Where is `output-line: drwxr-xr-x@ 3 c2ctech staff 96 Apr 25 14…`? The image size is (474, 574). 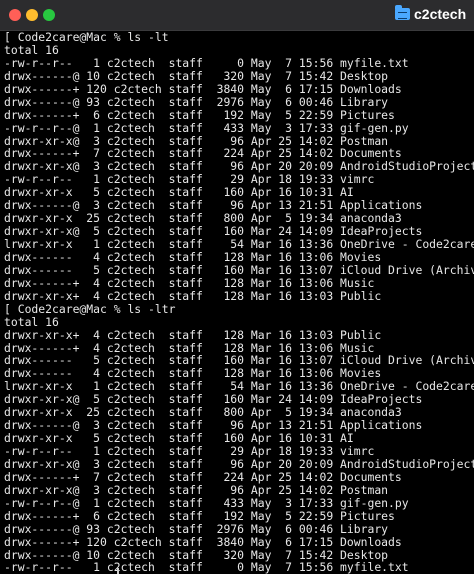
output-line: drwxr-xr-x@ 3 c2ctech staff 96 Apr 25 14… is located at coordinates (196, 489).